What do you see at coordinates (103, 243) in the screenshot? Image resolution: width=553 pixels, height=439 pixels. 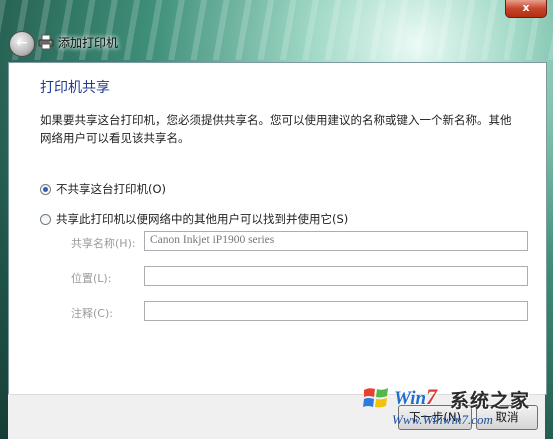 I see `share-name-label: 共享名称(H):` at bounding box center [103, 243].